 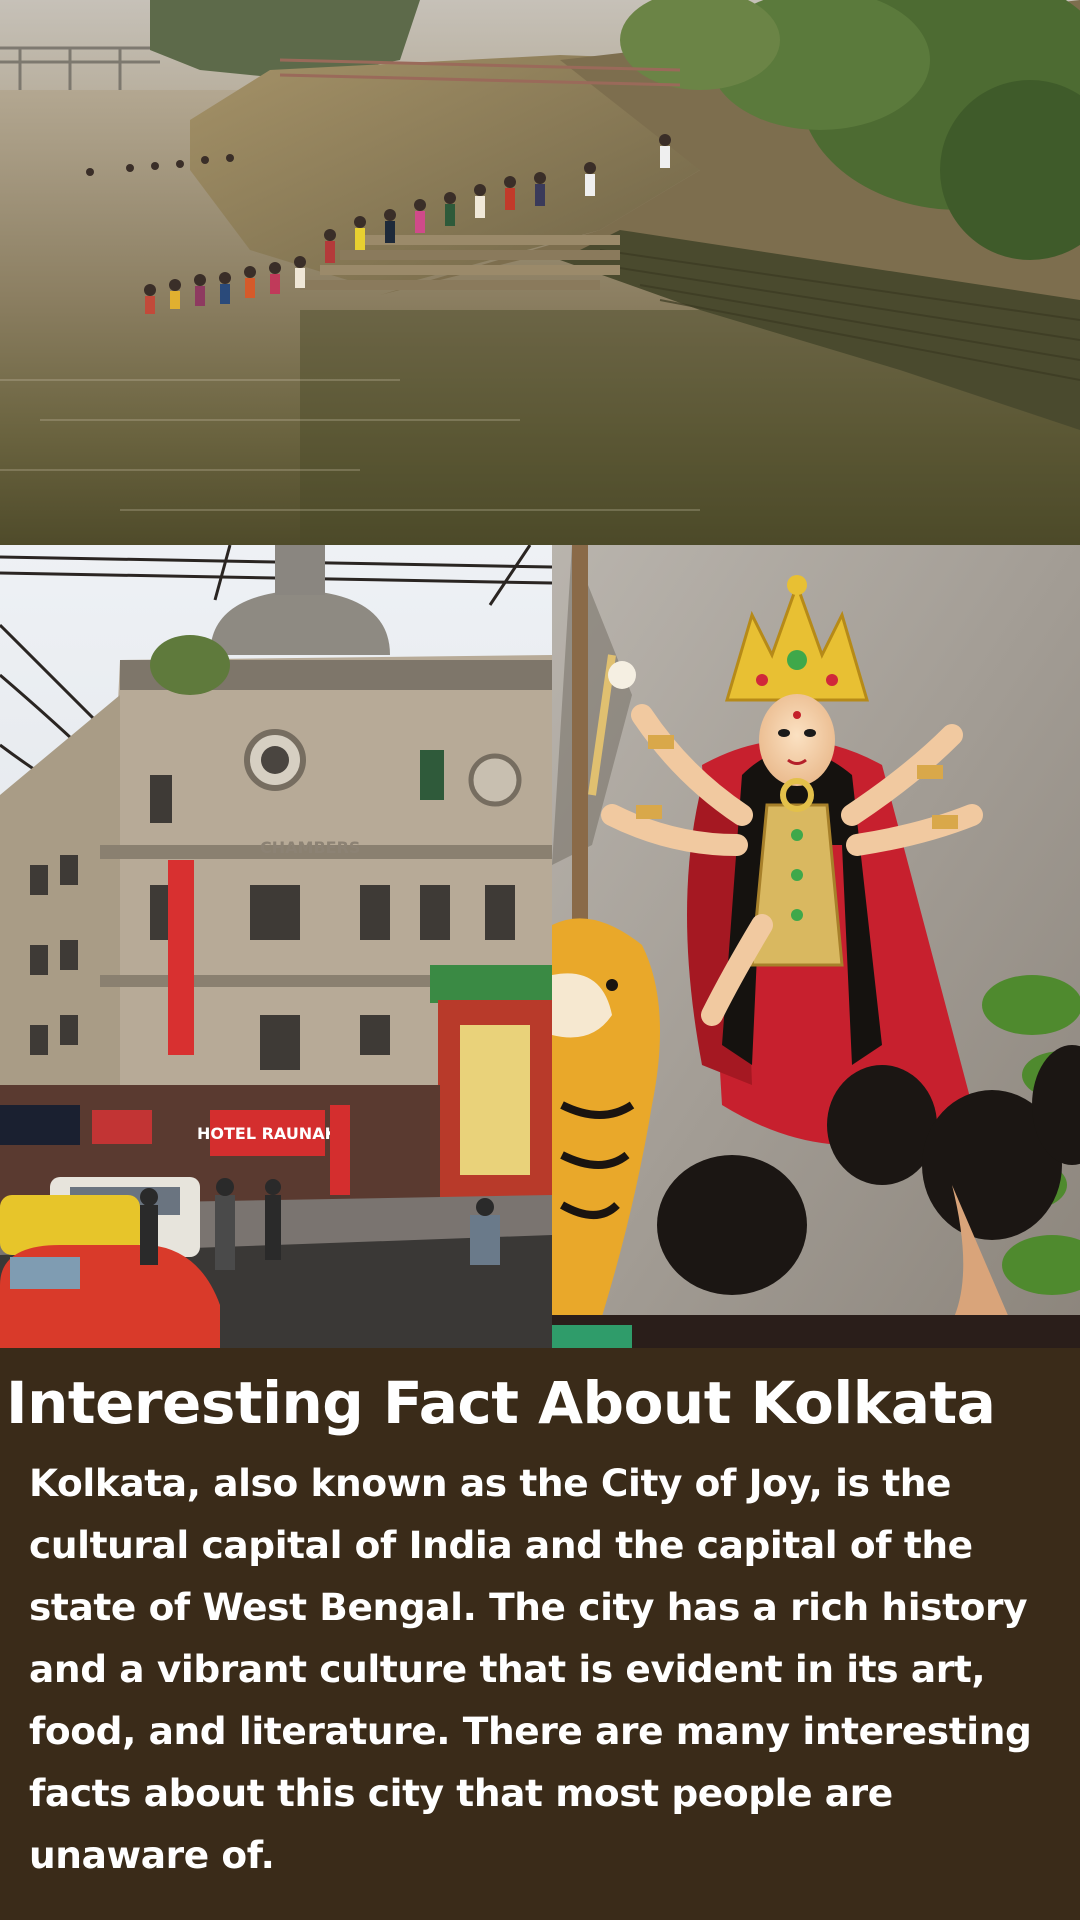 I want to click on hotel-raunak-sign-text: HOTEL RAUNAK, so click(x=267, y=1133).